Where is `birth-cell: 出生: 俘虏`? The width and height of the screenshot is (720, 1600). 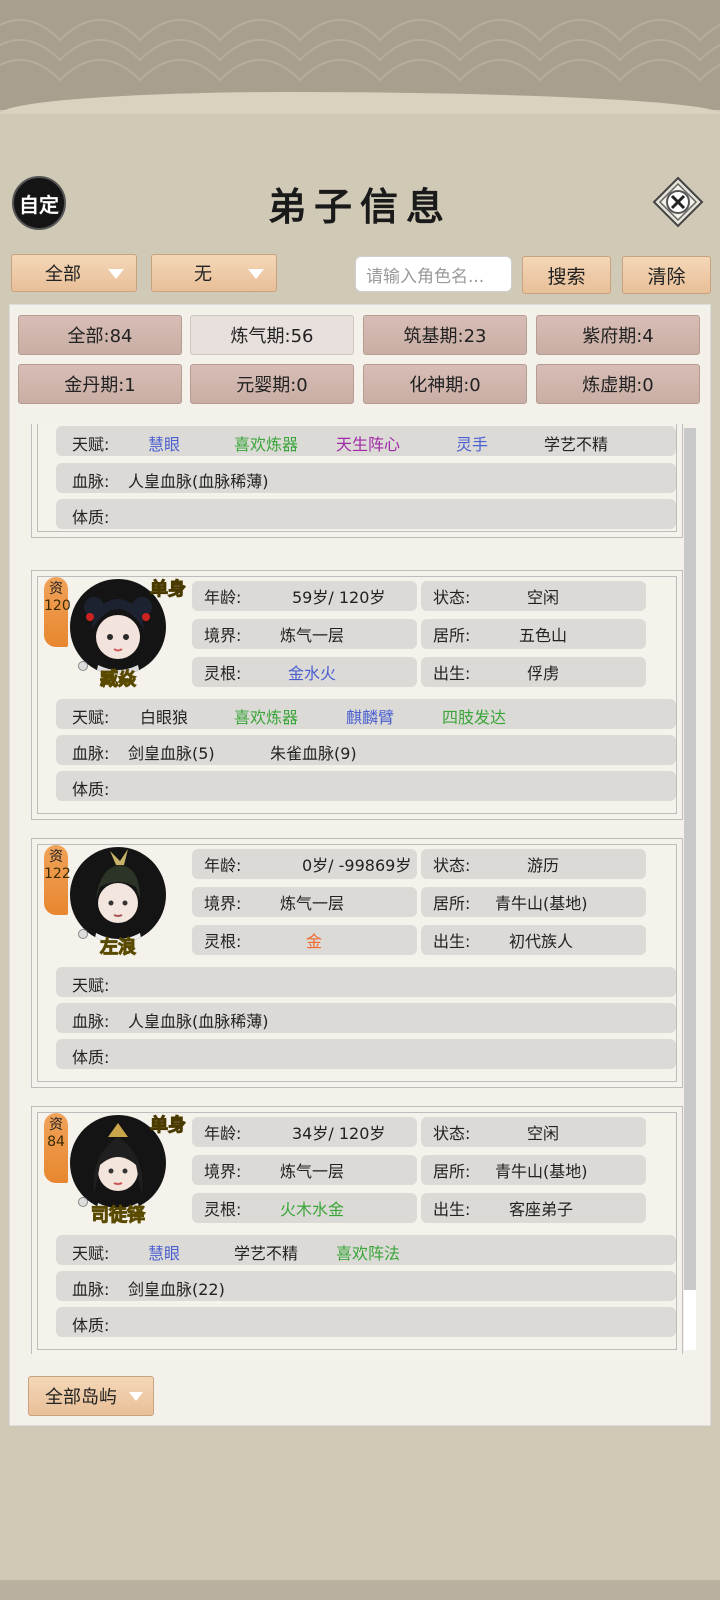
birth-cell: 出生: 俘虏 is located at coordinates (533, 672).